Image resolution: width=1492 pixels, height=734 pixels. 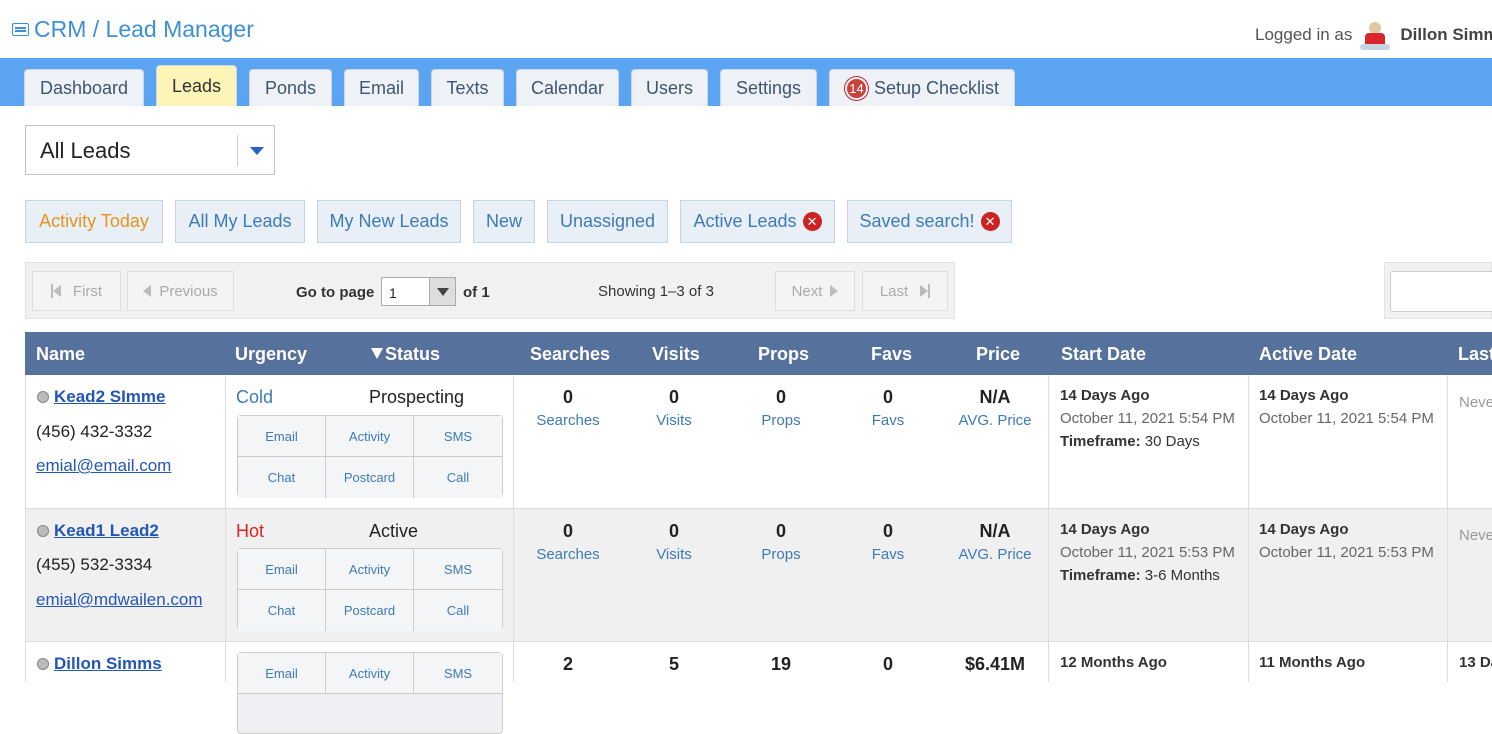 What do you see at coordinates (290, 87) in the screenshot?
I see `tab-ponds: Ponds` at bounding box center [290, 87].